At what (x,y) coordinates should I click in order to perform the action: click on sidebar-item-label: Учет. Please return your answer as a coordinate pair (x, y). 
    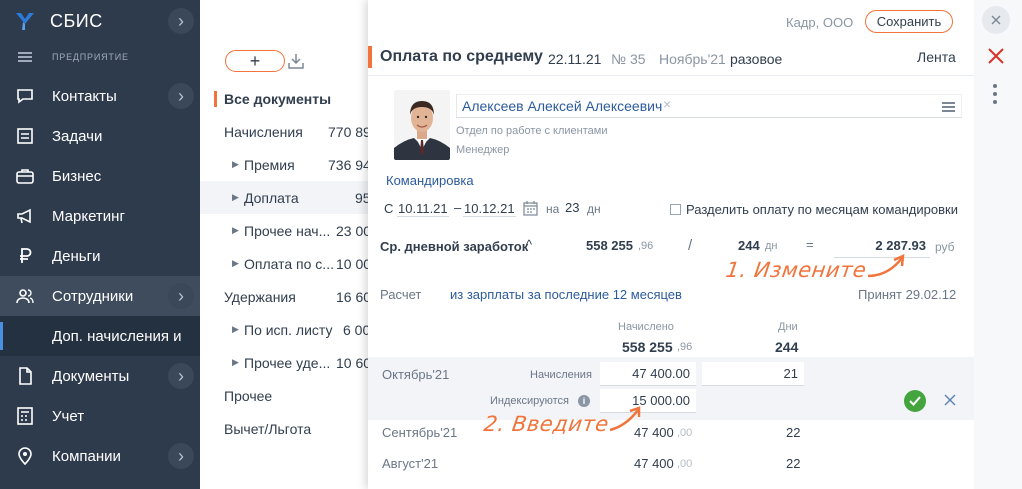
    Looking at the image, I should click on (68, 416).